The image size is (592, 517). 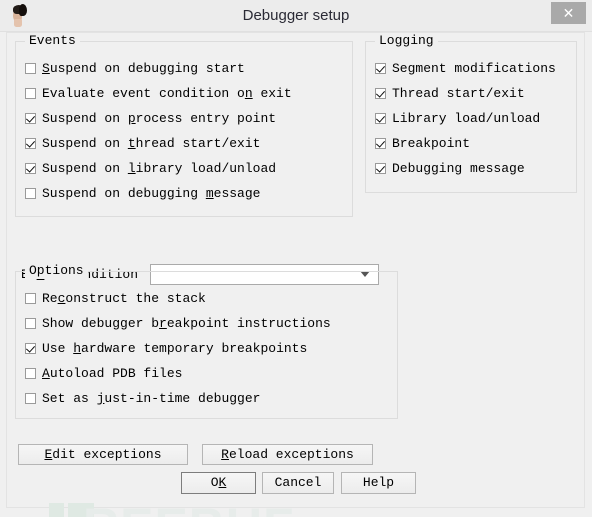 I want to click on events-checkbox-0: Suspend on debugging start, so click(x=135, y=68).